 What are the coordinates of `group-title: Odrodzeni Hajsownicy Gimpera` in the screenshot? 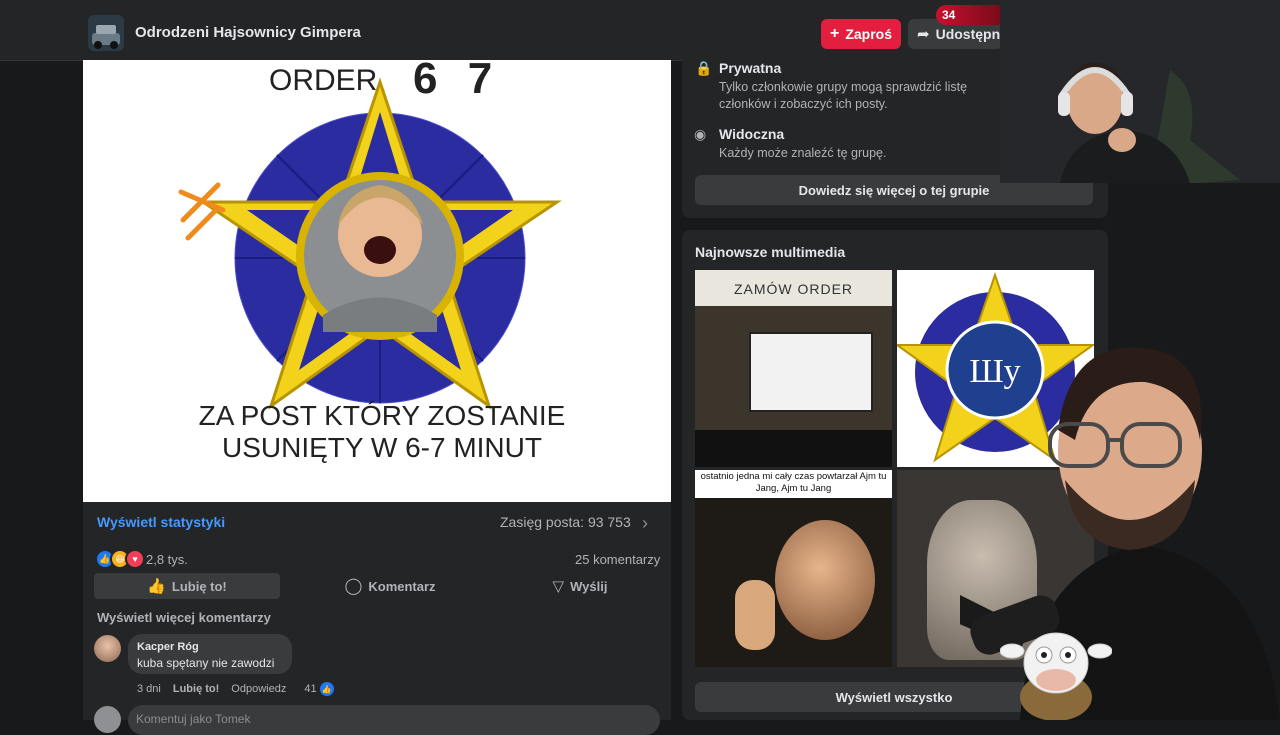 It's located at (248, 32).